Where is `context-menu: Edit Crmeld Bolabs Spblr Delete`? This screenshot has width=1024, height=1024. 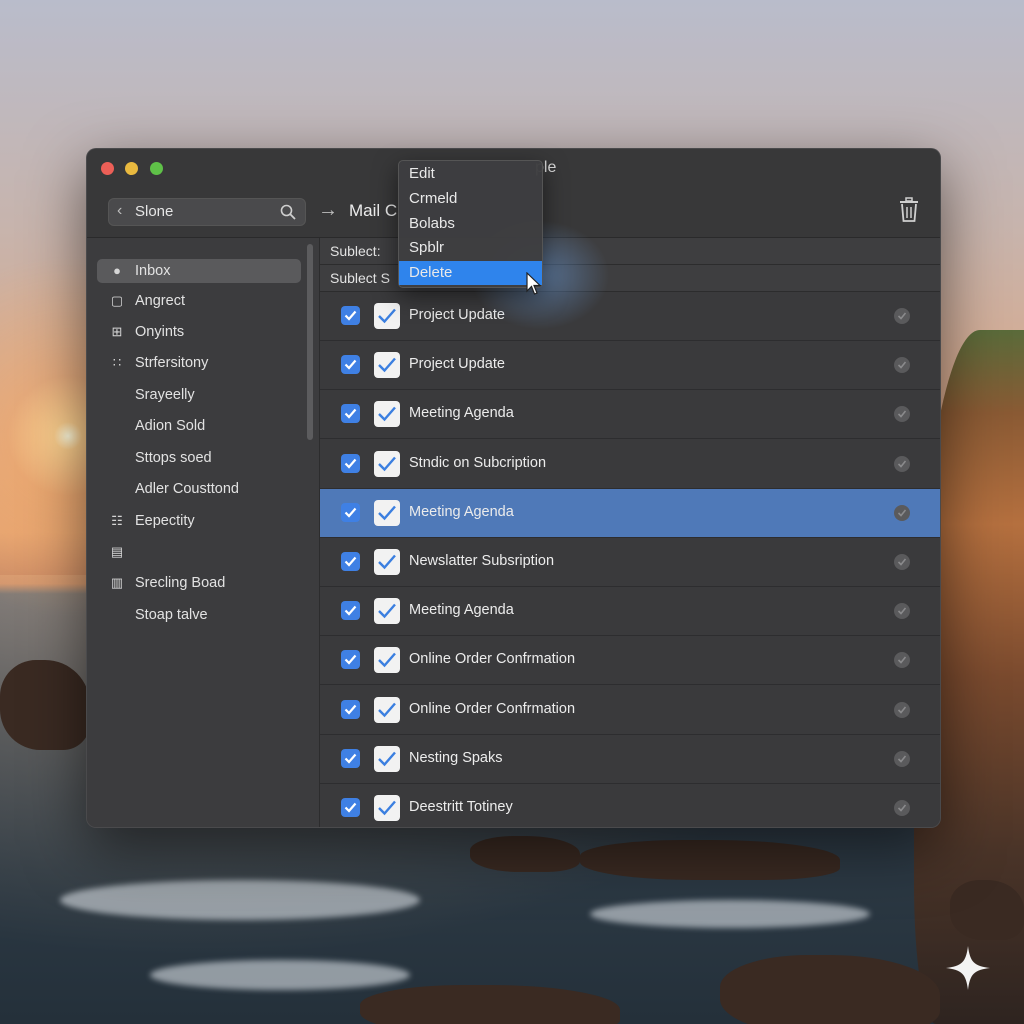
context-menu: Edit Crmeld Bolabs Spblr Delete is located at coordinates (470, 224).